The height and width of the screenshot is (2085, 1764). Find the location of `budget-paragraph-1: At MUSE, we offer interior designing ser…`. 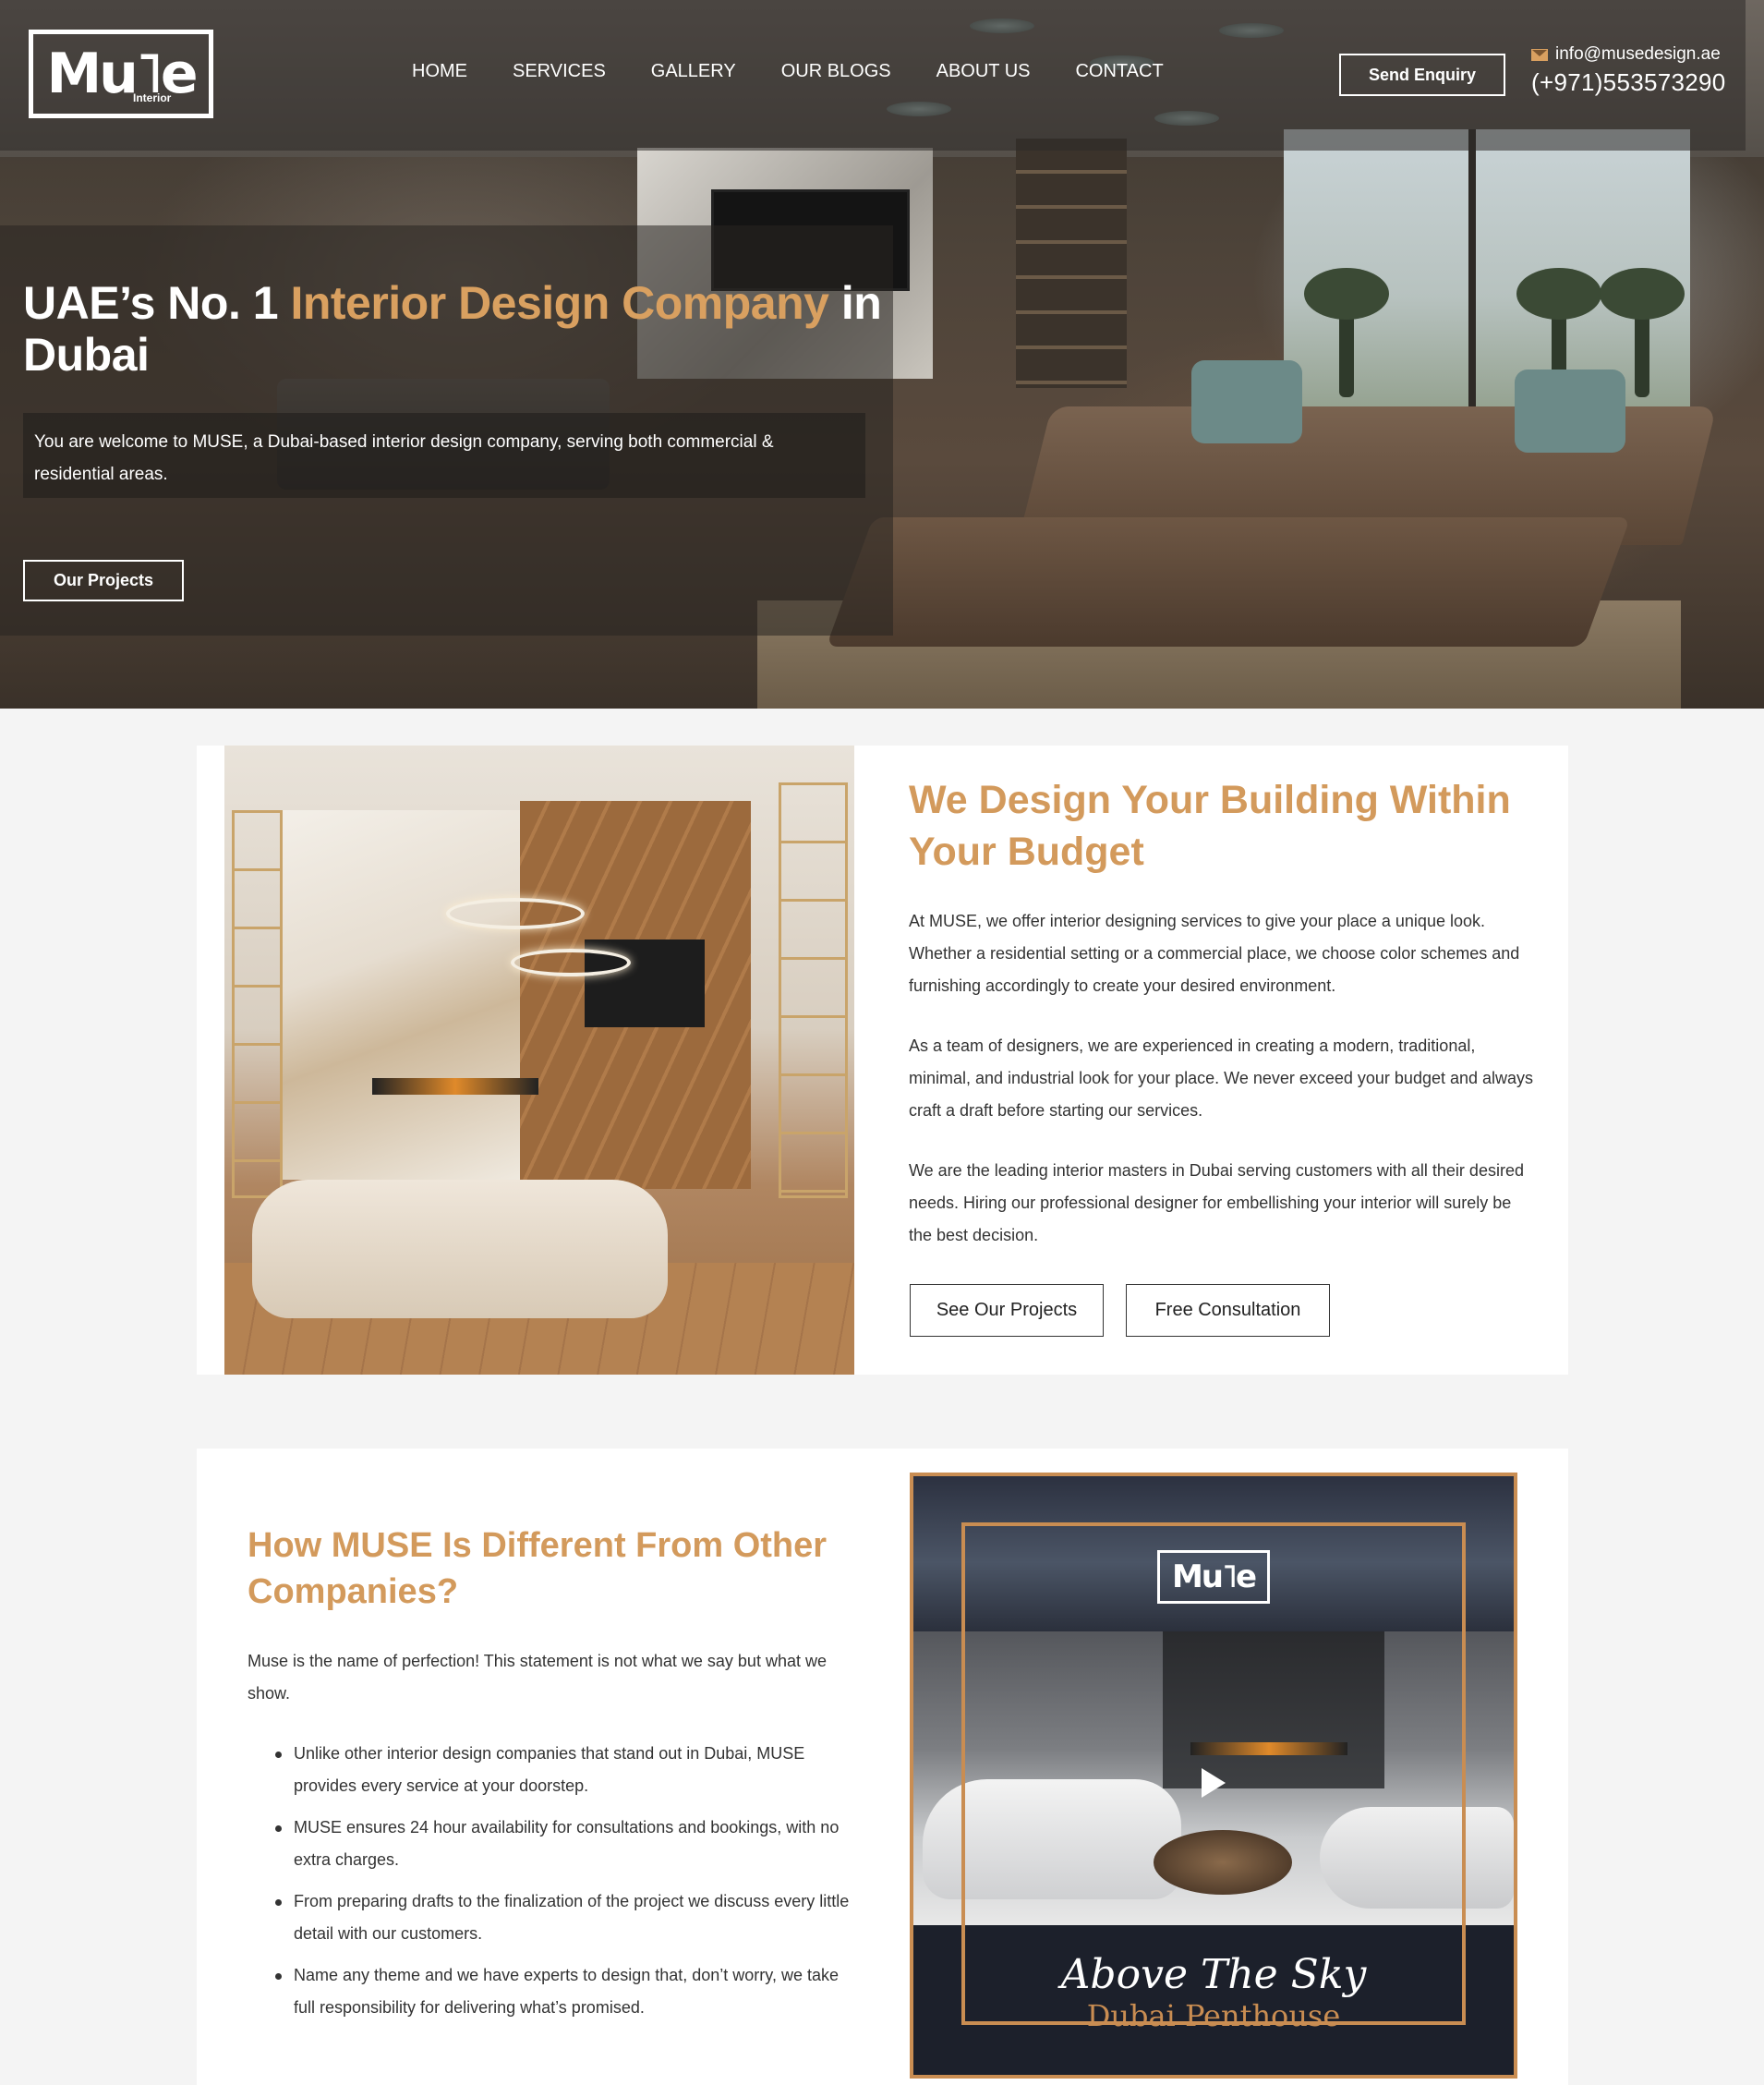

budget-paragraph-1: At MUSE, we offer interior designing ser… is located at coordinates (1215, 953).